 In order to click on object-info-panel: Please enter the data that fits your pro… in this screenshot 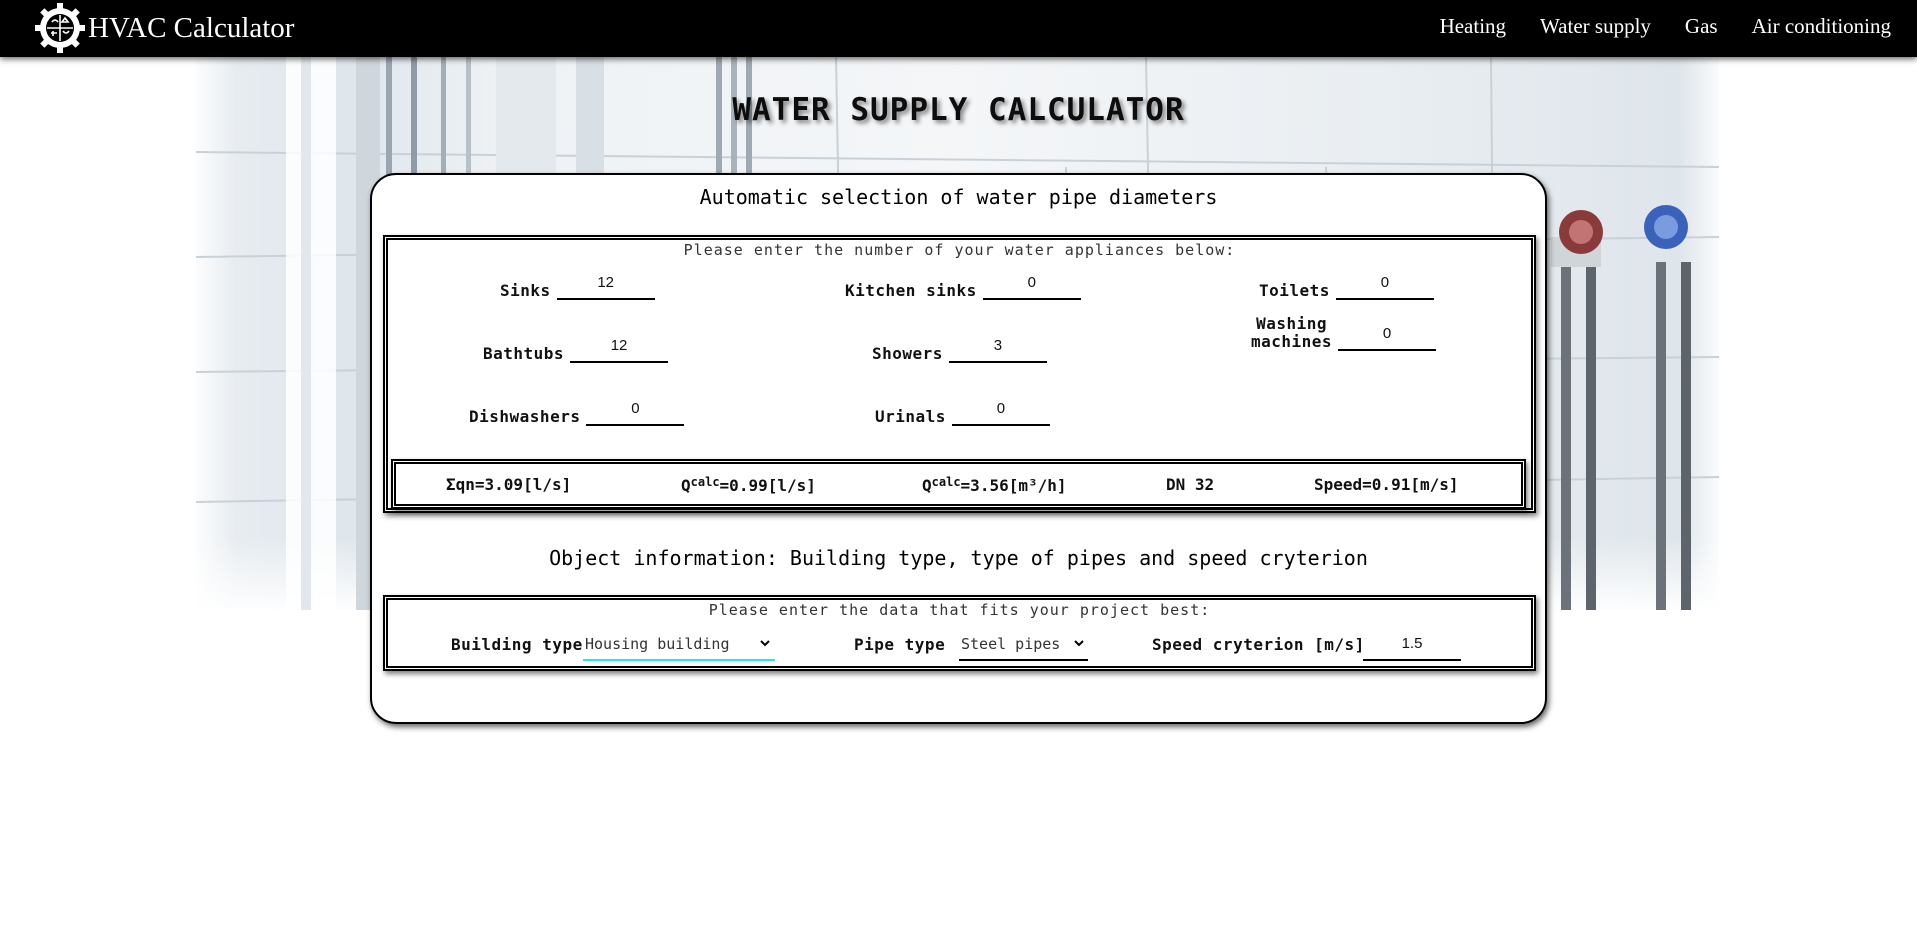, I will do `click(959, 633)`.